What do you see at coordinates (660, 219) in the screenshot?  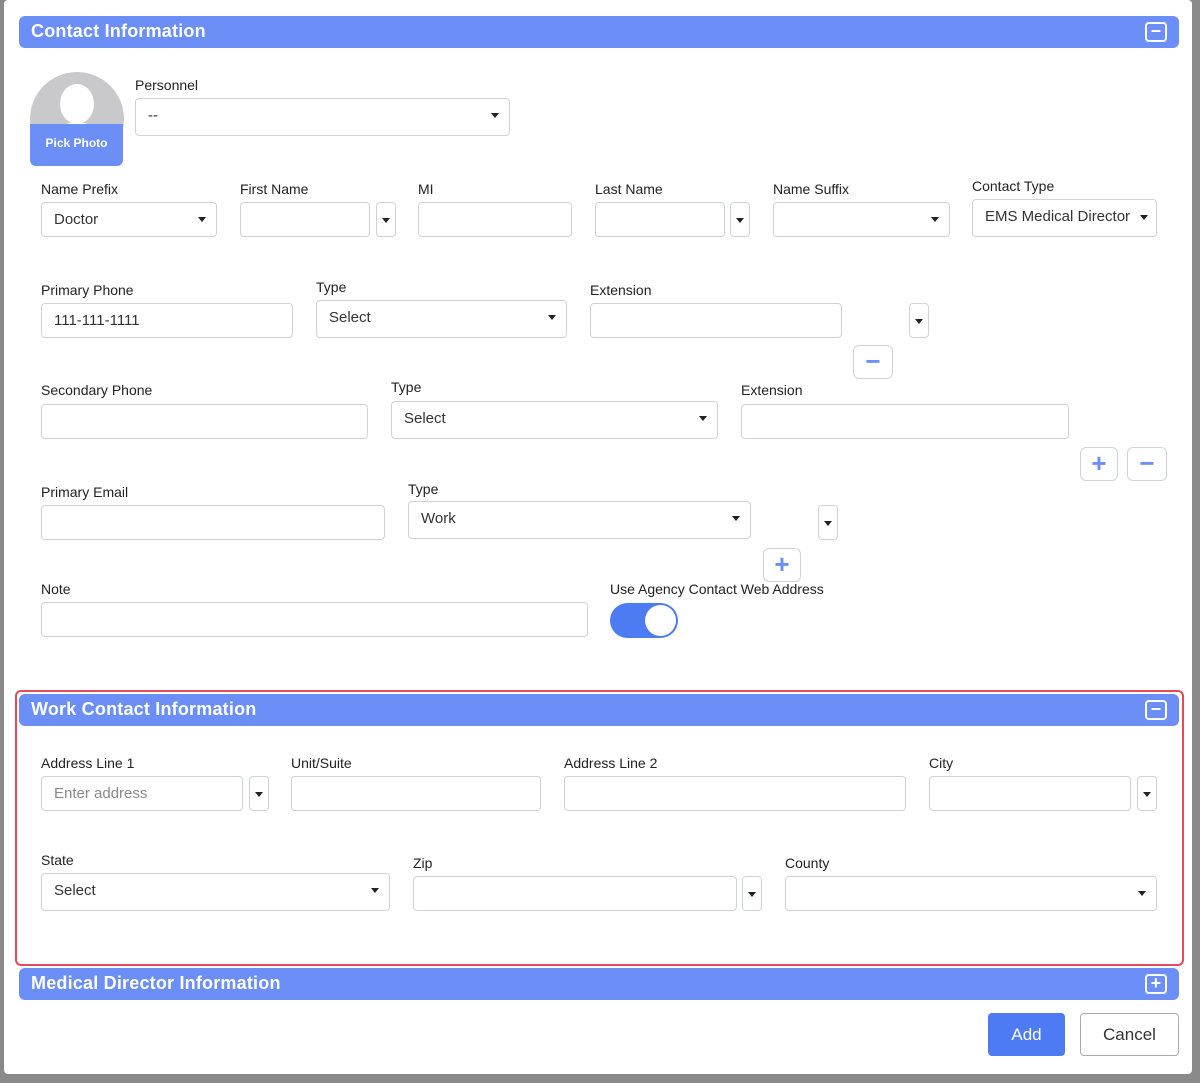 I see `last-name-input` at bounding box center [660, 219].